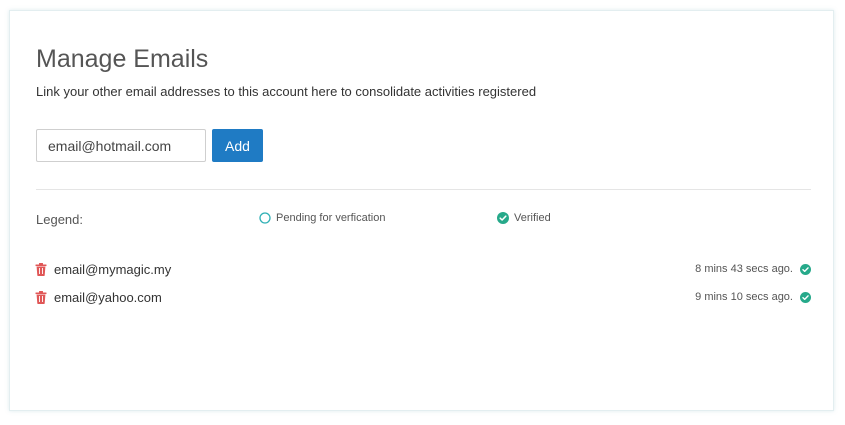 The height and width of the screenshot is (425, 845). What do you see at coordinates (423, 189) in the screenshot?
I see `divider` at bounding box center [423, 189].